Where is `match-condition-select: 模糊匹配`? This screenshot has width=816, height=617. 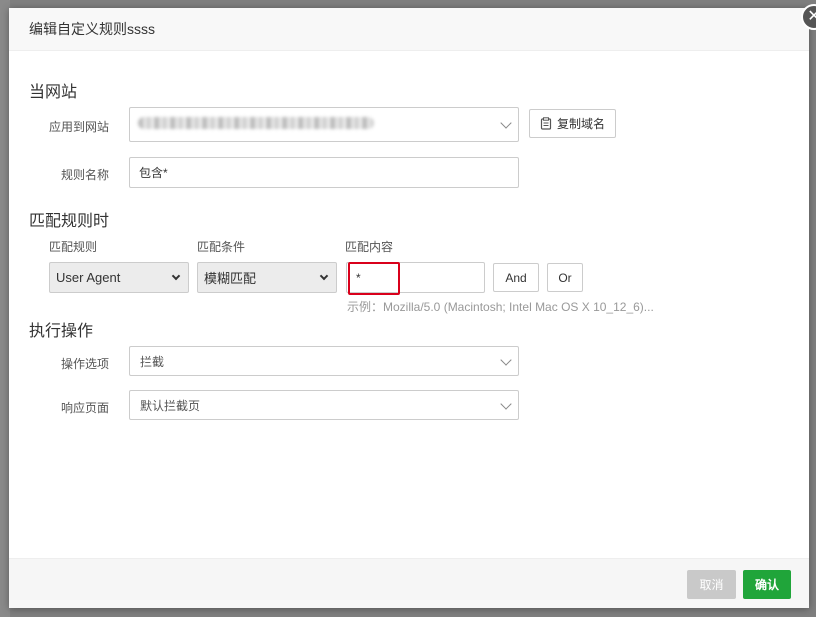 match-condition-select: 模糊匹配 is located at coordinates (267, 277).